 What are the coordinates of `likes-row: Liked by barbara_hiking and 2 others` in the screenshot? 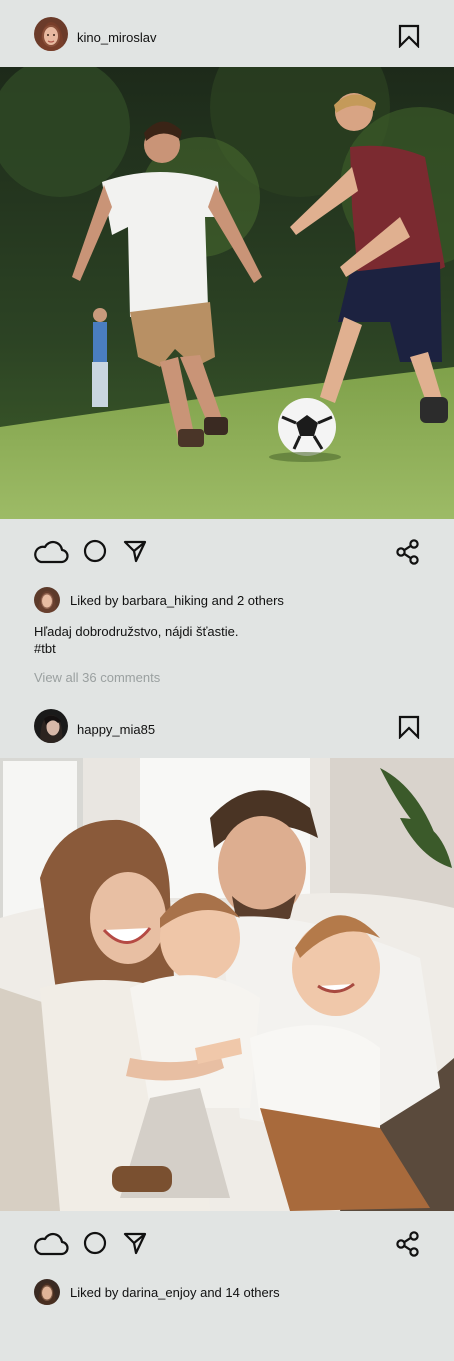 It's located at (227, 600).